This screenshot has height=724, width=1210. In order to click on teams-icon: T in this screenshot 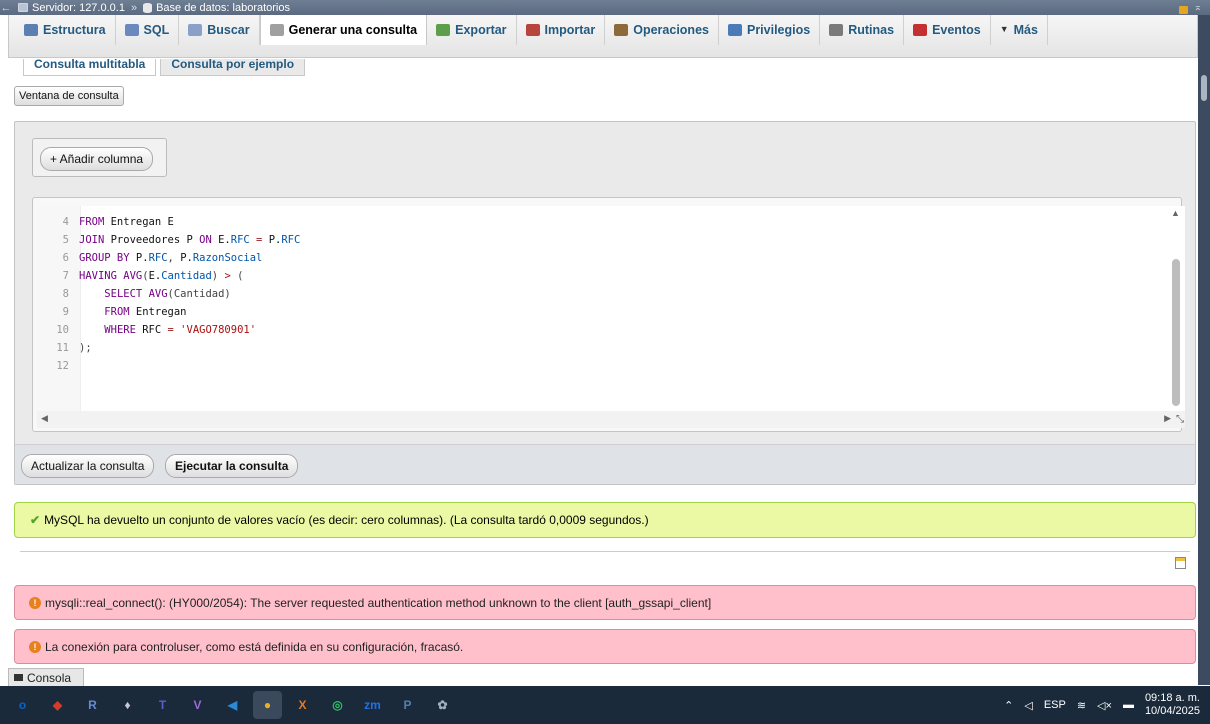, I will do `click(162, 705)`.